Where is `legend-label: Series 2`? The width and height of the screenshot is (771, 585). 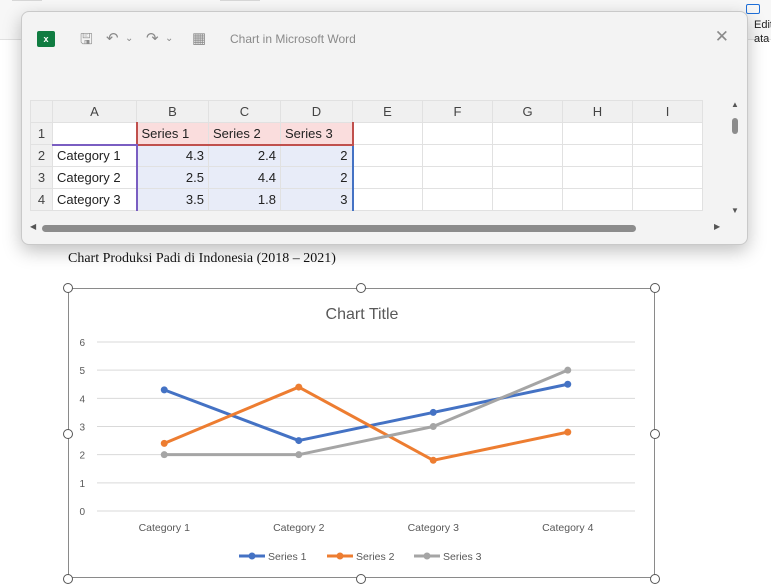 legend-label: Series 2 is located at coordinates (375, 557).